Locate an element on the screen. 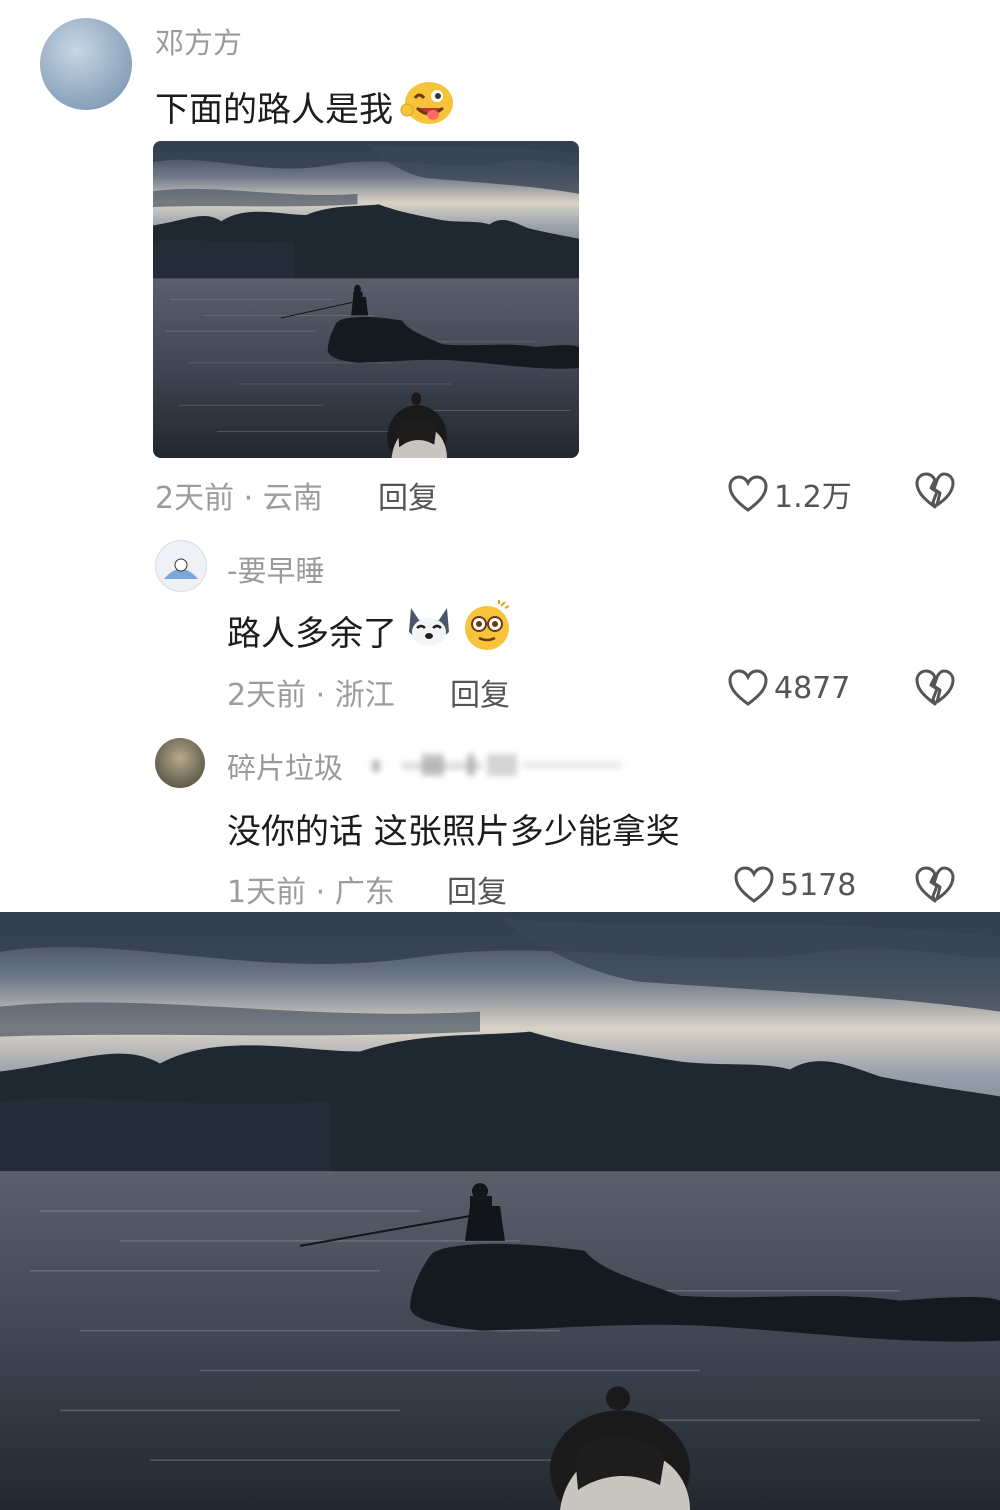 Image resolution: width=1000 pixels, height=1510 pixels. comment-text: 下面的路人是我 is located at coordinates (306, 106).